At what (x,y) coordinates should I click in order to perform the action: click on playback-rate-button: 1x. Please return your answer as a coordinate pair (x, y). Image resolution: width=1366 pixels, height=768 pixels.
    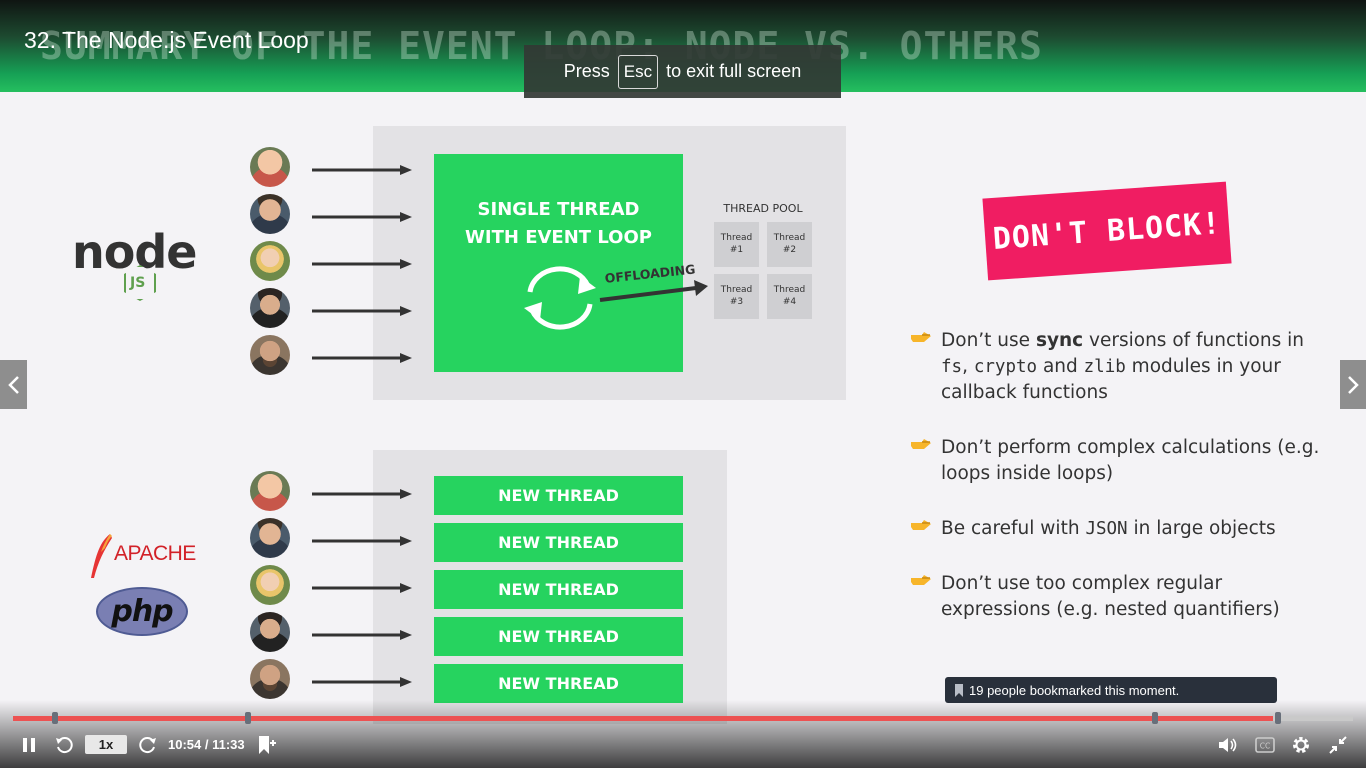
    Looking at the image, I should click on (106, 744).